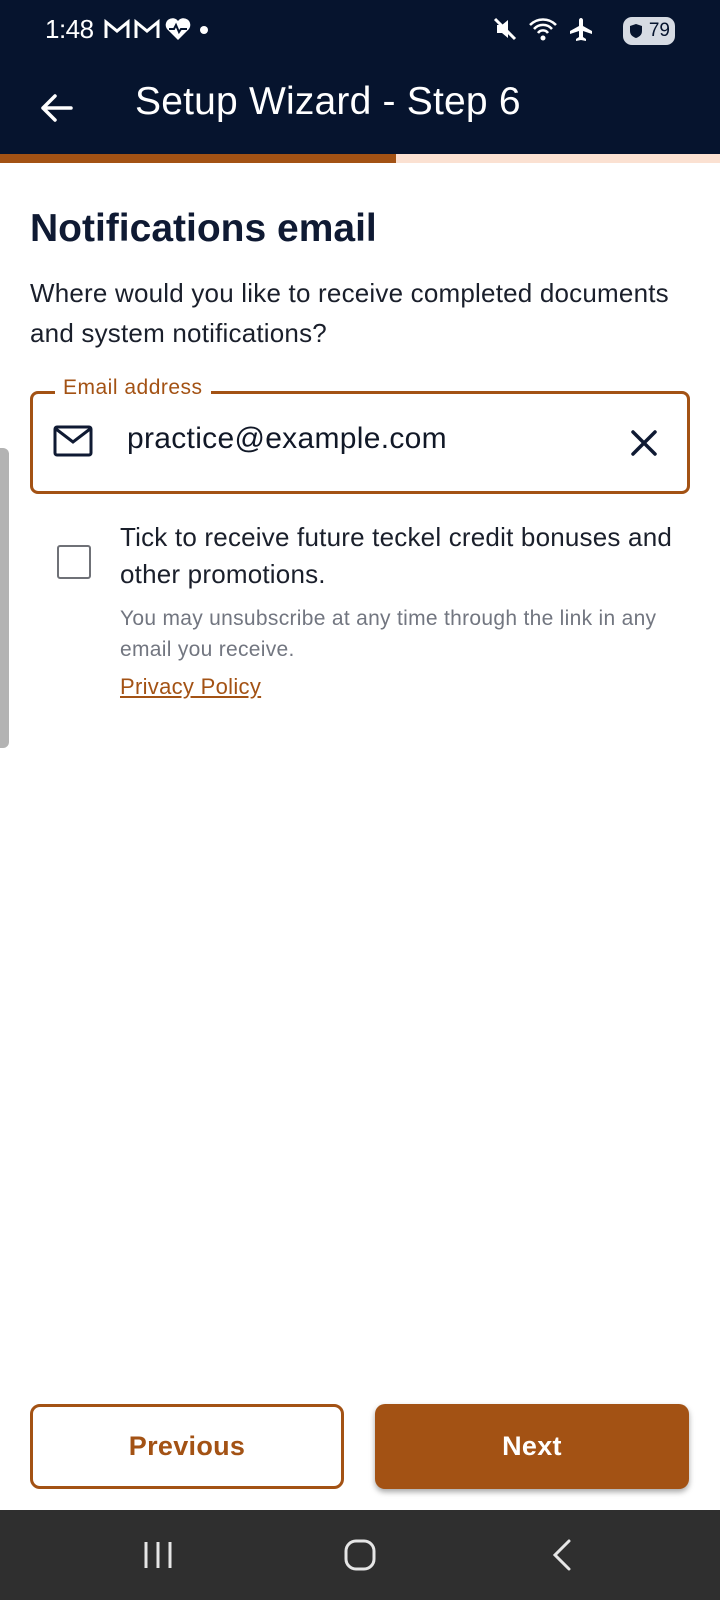  I want to click on arrow-left-icon, so click(57, 108).